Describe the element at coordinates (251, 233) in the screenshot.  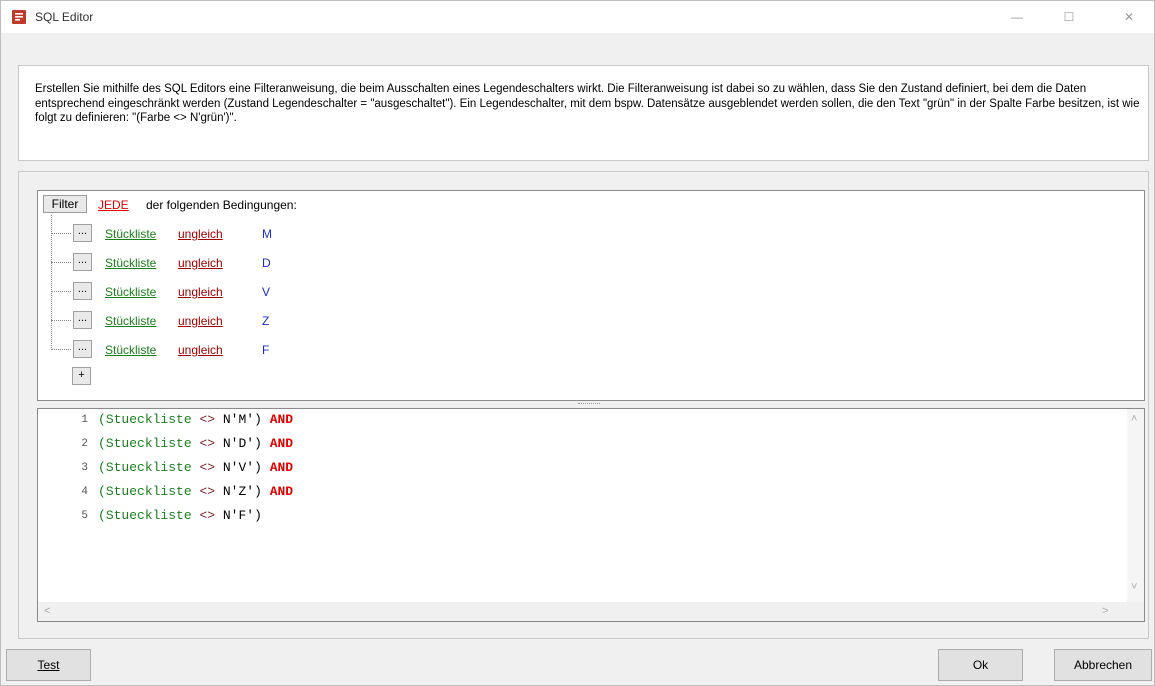
I see `condition-row: ... Stückliste ungleich M` at that location.